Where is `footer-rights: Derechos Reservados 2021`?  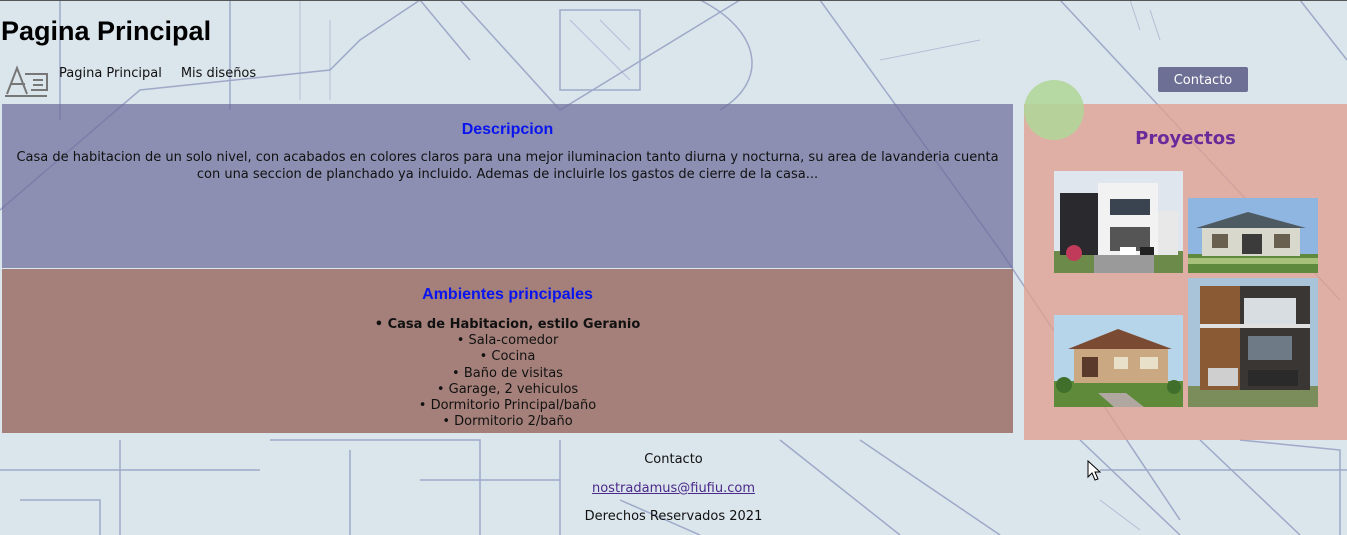
footer-rights: Derechos Reservados 2021 is located at coordinates (673, 516).